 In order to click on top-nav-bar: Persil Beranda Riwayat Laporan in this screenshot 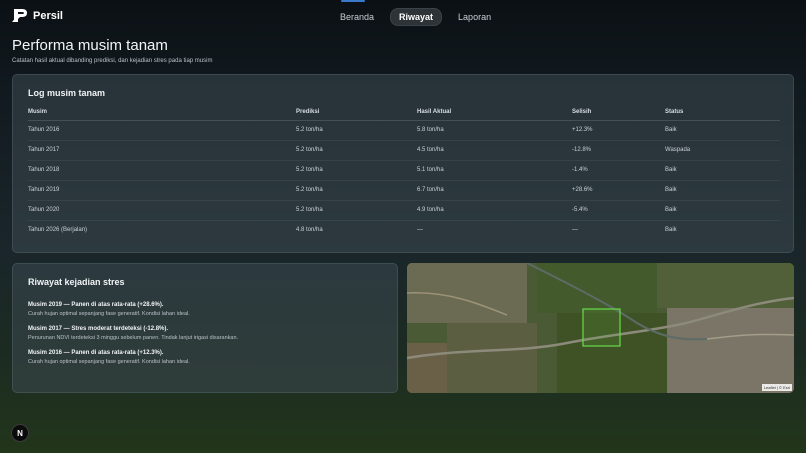, I will do `click(403, 15)`.